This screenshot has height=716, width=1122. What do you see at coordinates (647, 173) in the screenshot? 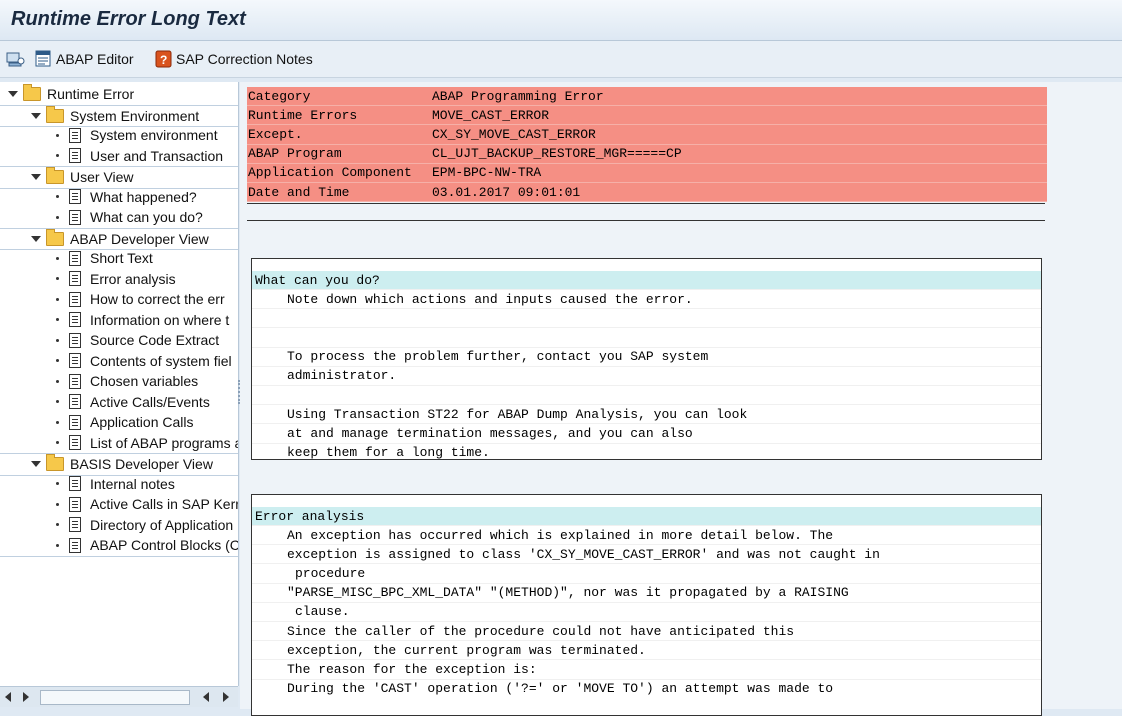
I see `header-row: Application Component EPM-BPC-NW-TRA` at bounding box center [647, 173].